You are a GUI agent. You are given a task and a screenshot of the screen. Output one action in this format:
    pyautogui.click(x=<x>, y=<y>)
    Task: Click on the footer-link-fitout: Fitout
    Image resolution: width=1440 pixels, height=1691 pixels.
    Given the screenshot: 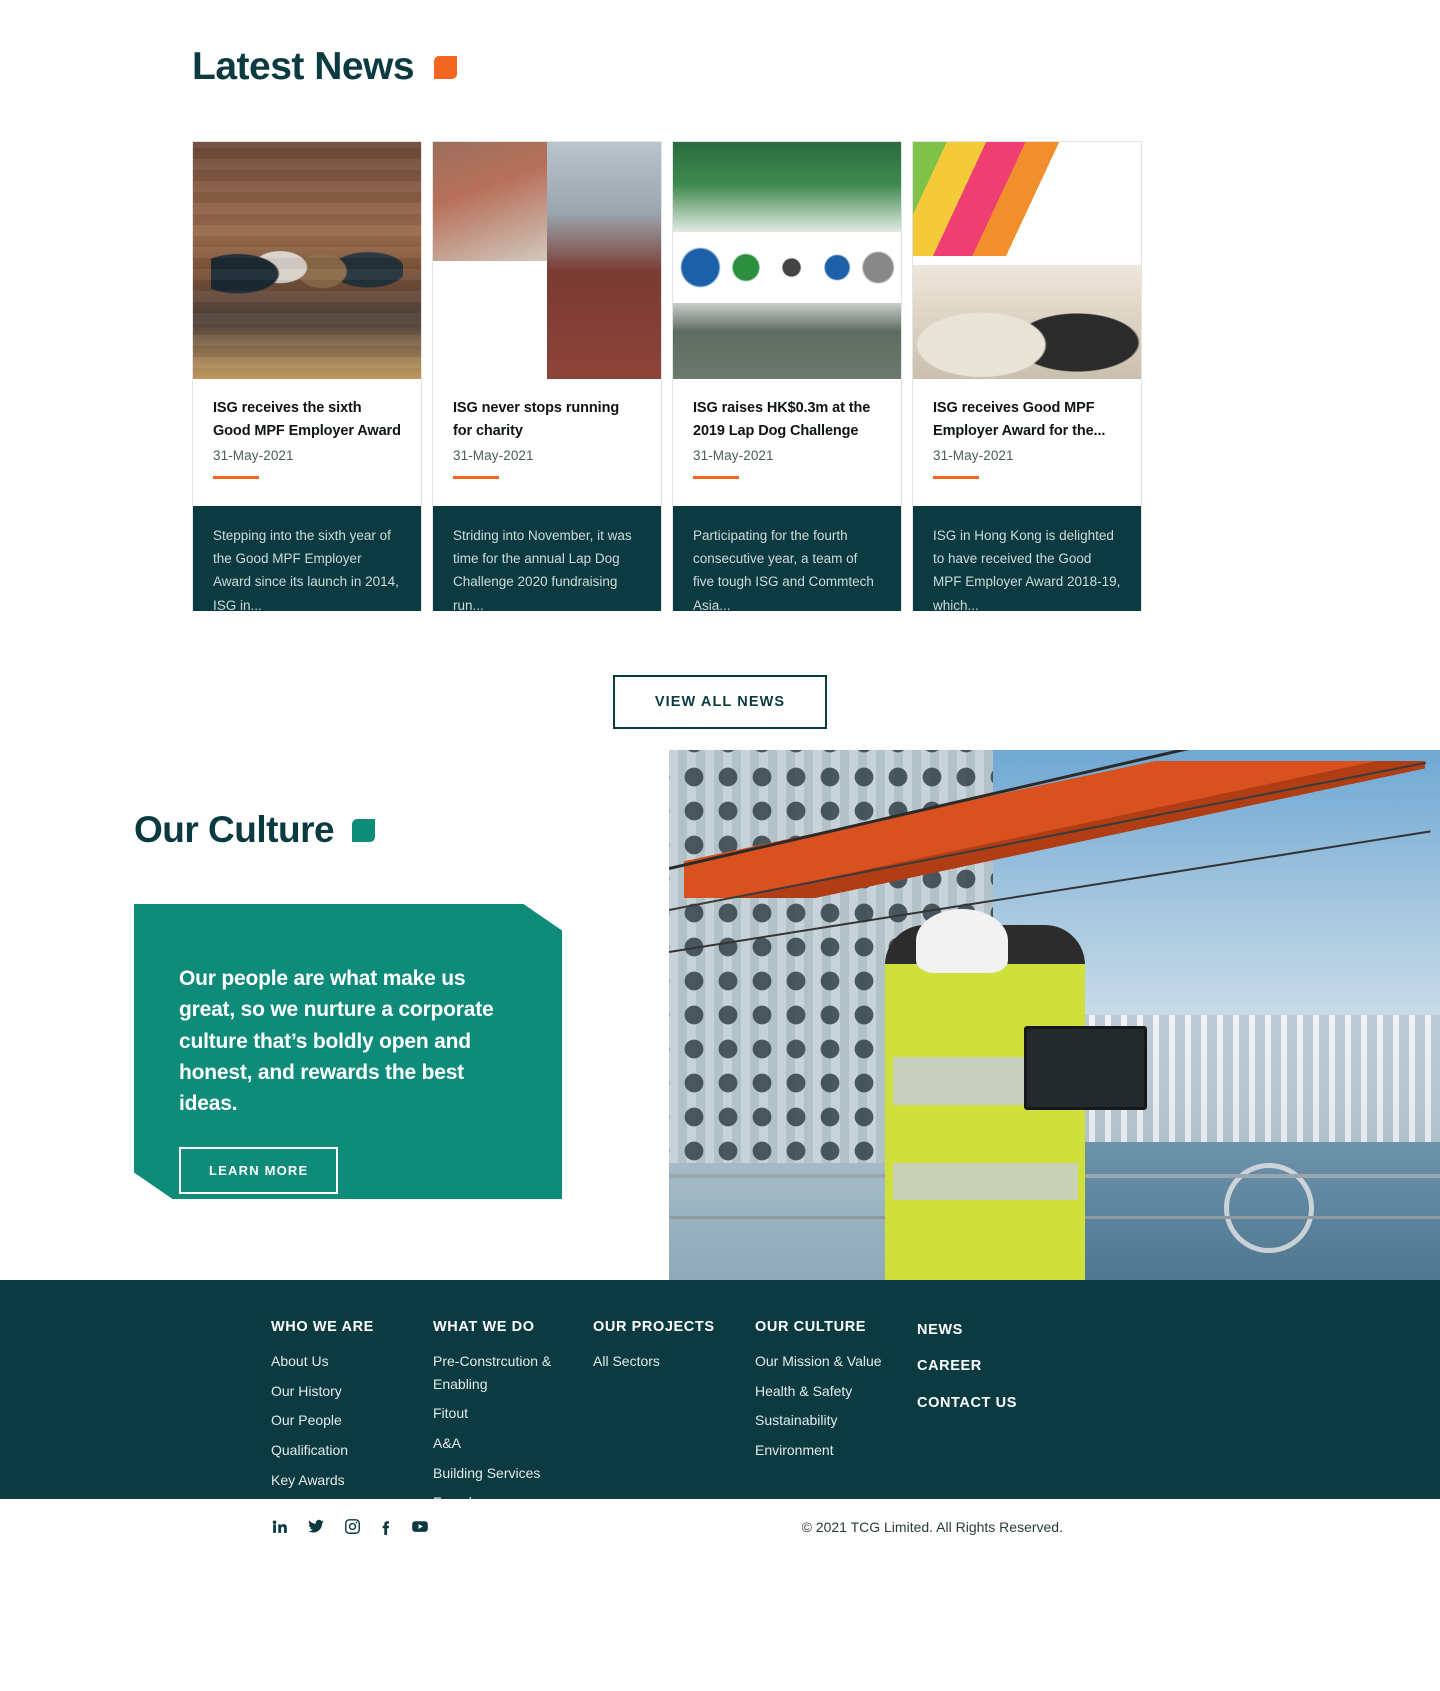 What is the action you would take?
    pyautogui.click(x=513, y=1413)
    